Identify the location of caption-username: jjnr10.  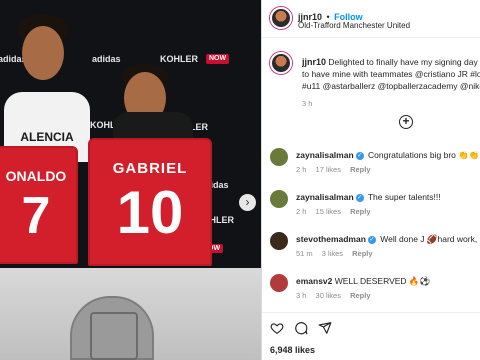
(314, 62).